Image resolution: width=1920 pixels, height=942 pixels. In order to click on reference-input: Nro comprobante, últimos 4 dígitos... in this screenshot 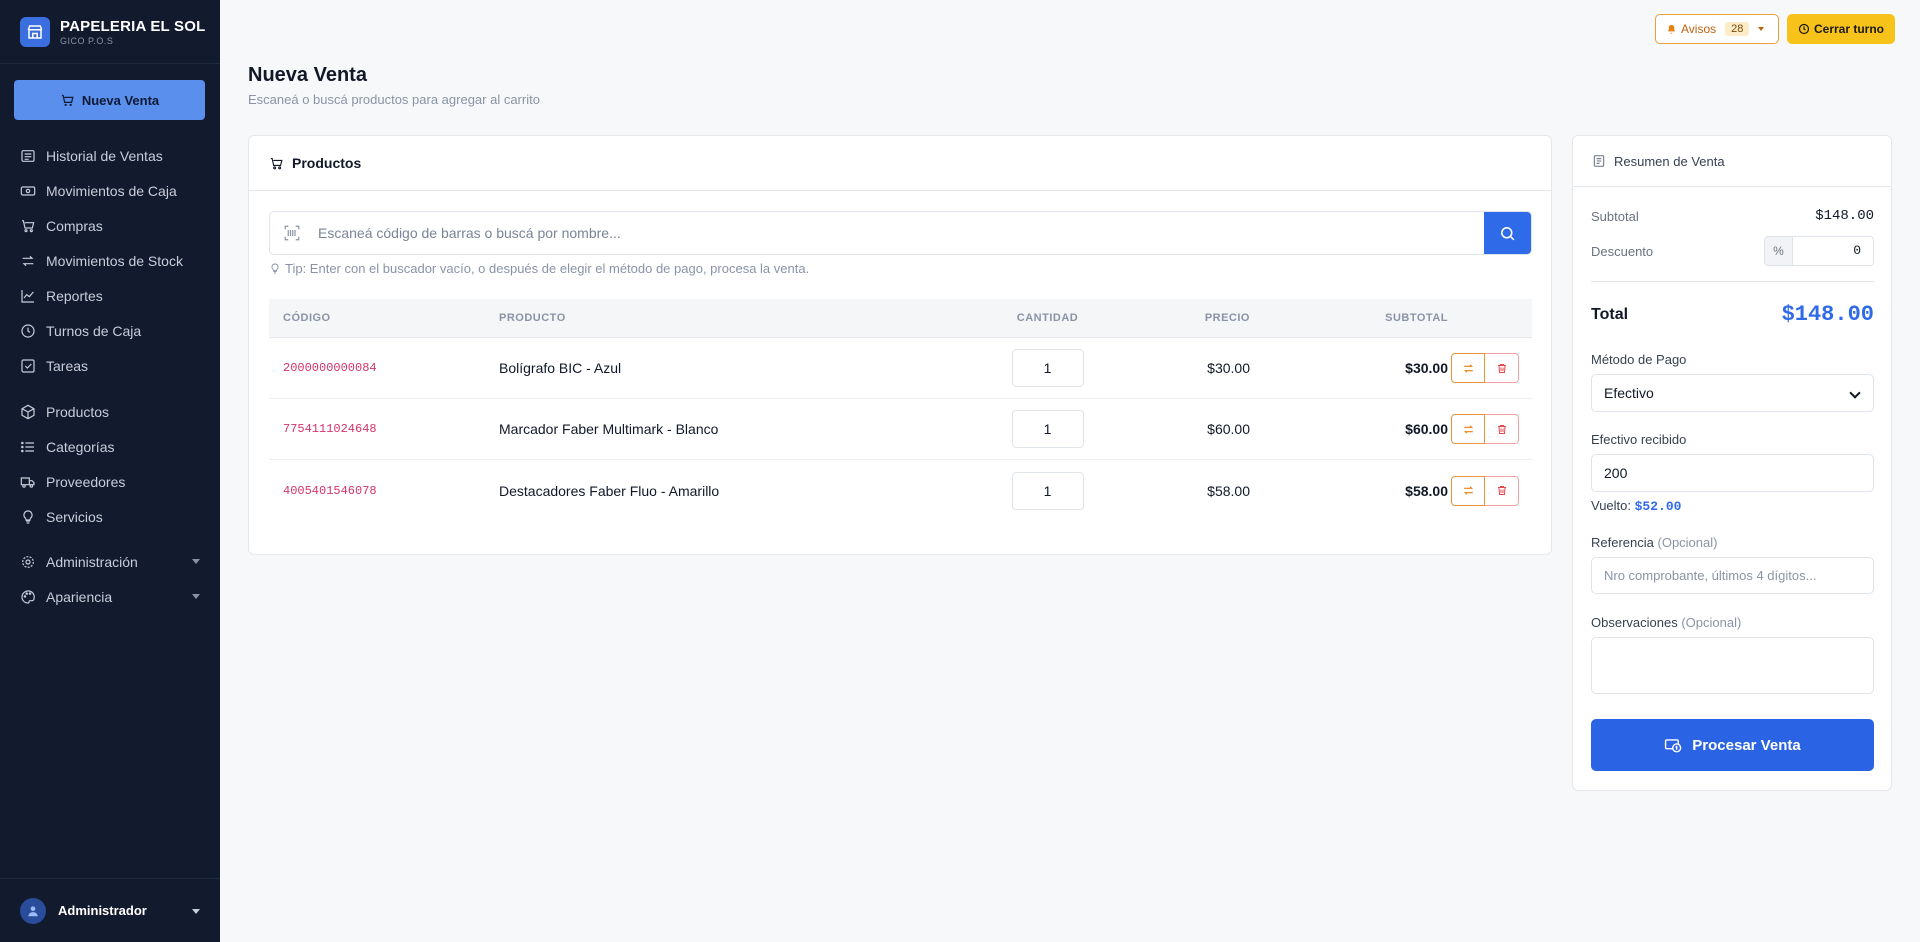, I will do `click(1732, 575)`.